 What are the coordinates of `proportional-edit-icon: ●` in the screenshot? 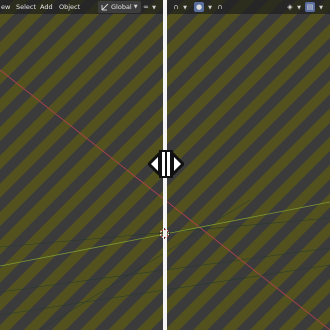 It's located at (199, 7).